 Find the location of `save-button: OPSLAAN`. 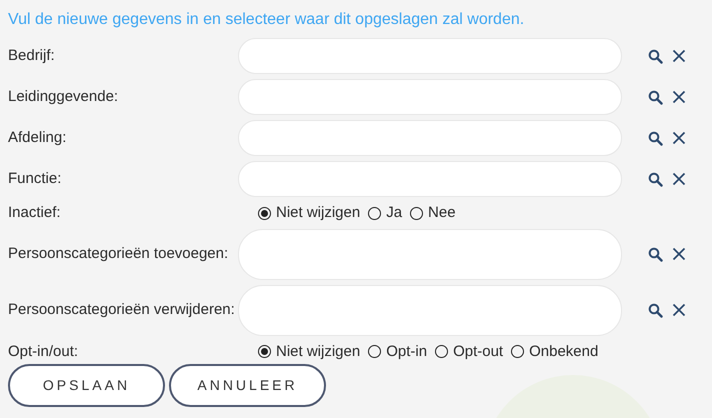

save-button: OPSLAAN is located at coordinates (86, 385).